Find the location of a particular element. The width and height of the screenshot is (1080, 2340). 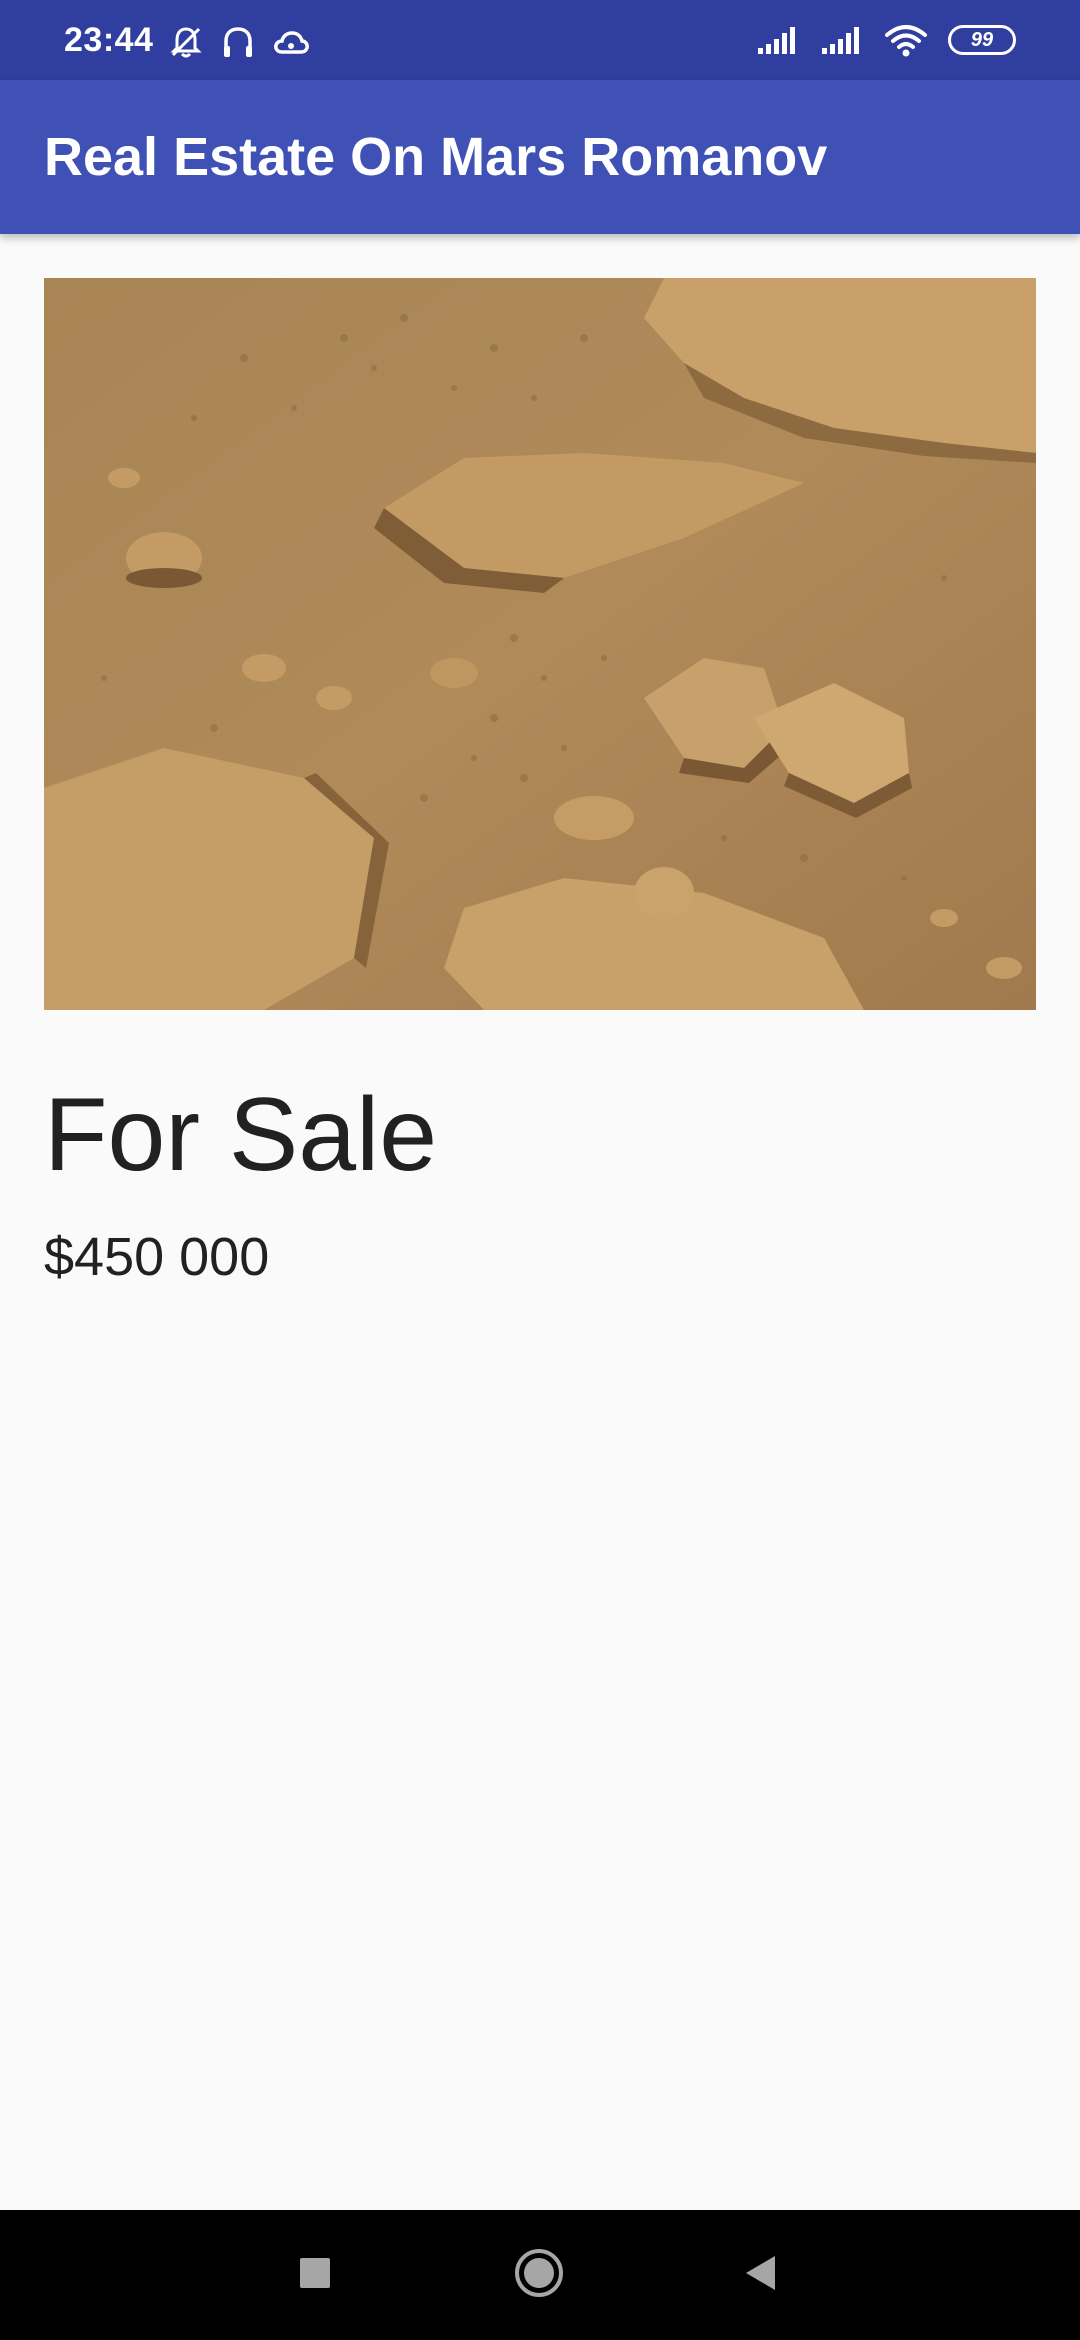

navigation-bar is located at coordinates (540, 2275).